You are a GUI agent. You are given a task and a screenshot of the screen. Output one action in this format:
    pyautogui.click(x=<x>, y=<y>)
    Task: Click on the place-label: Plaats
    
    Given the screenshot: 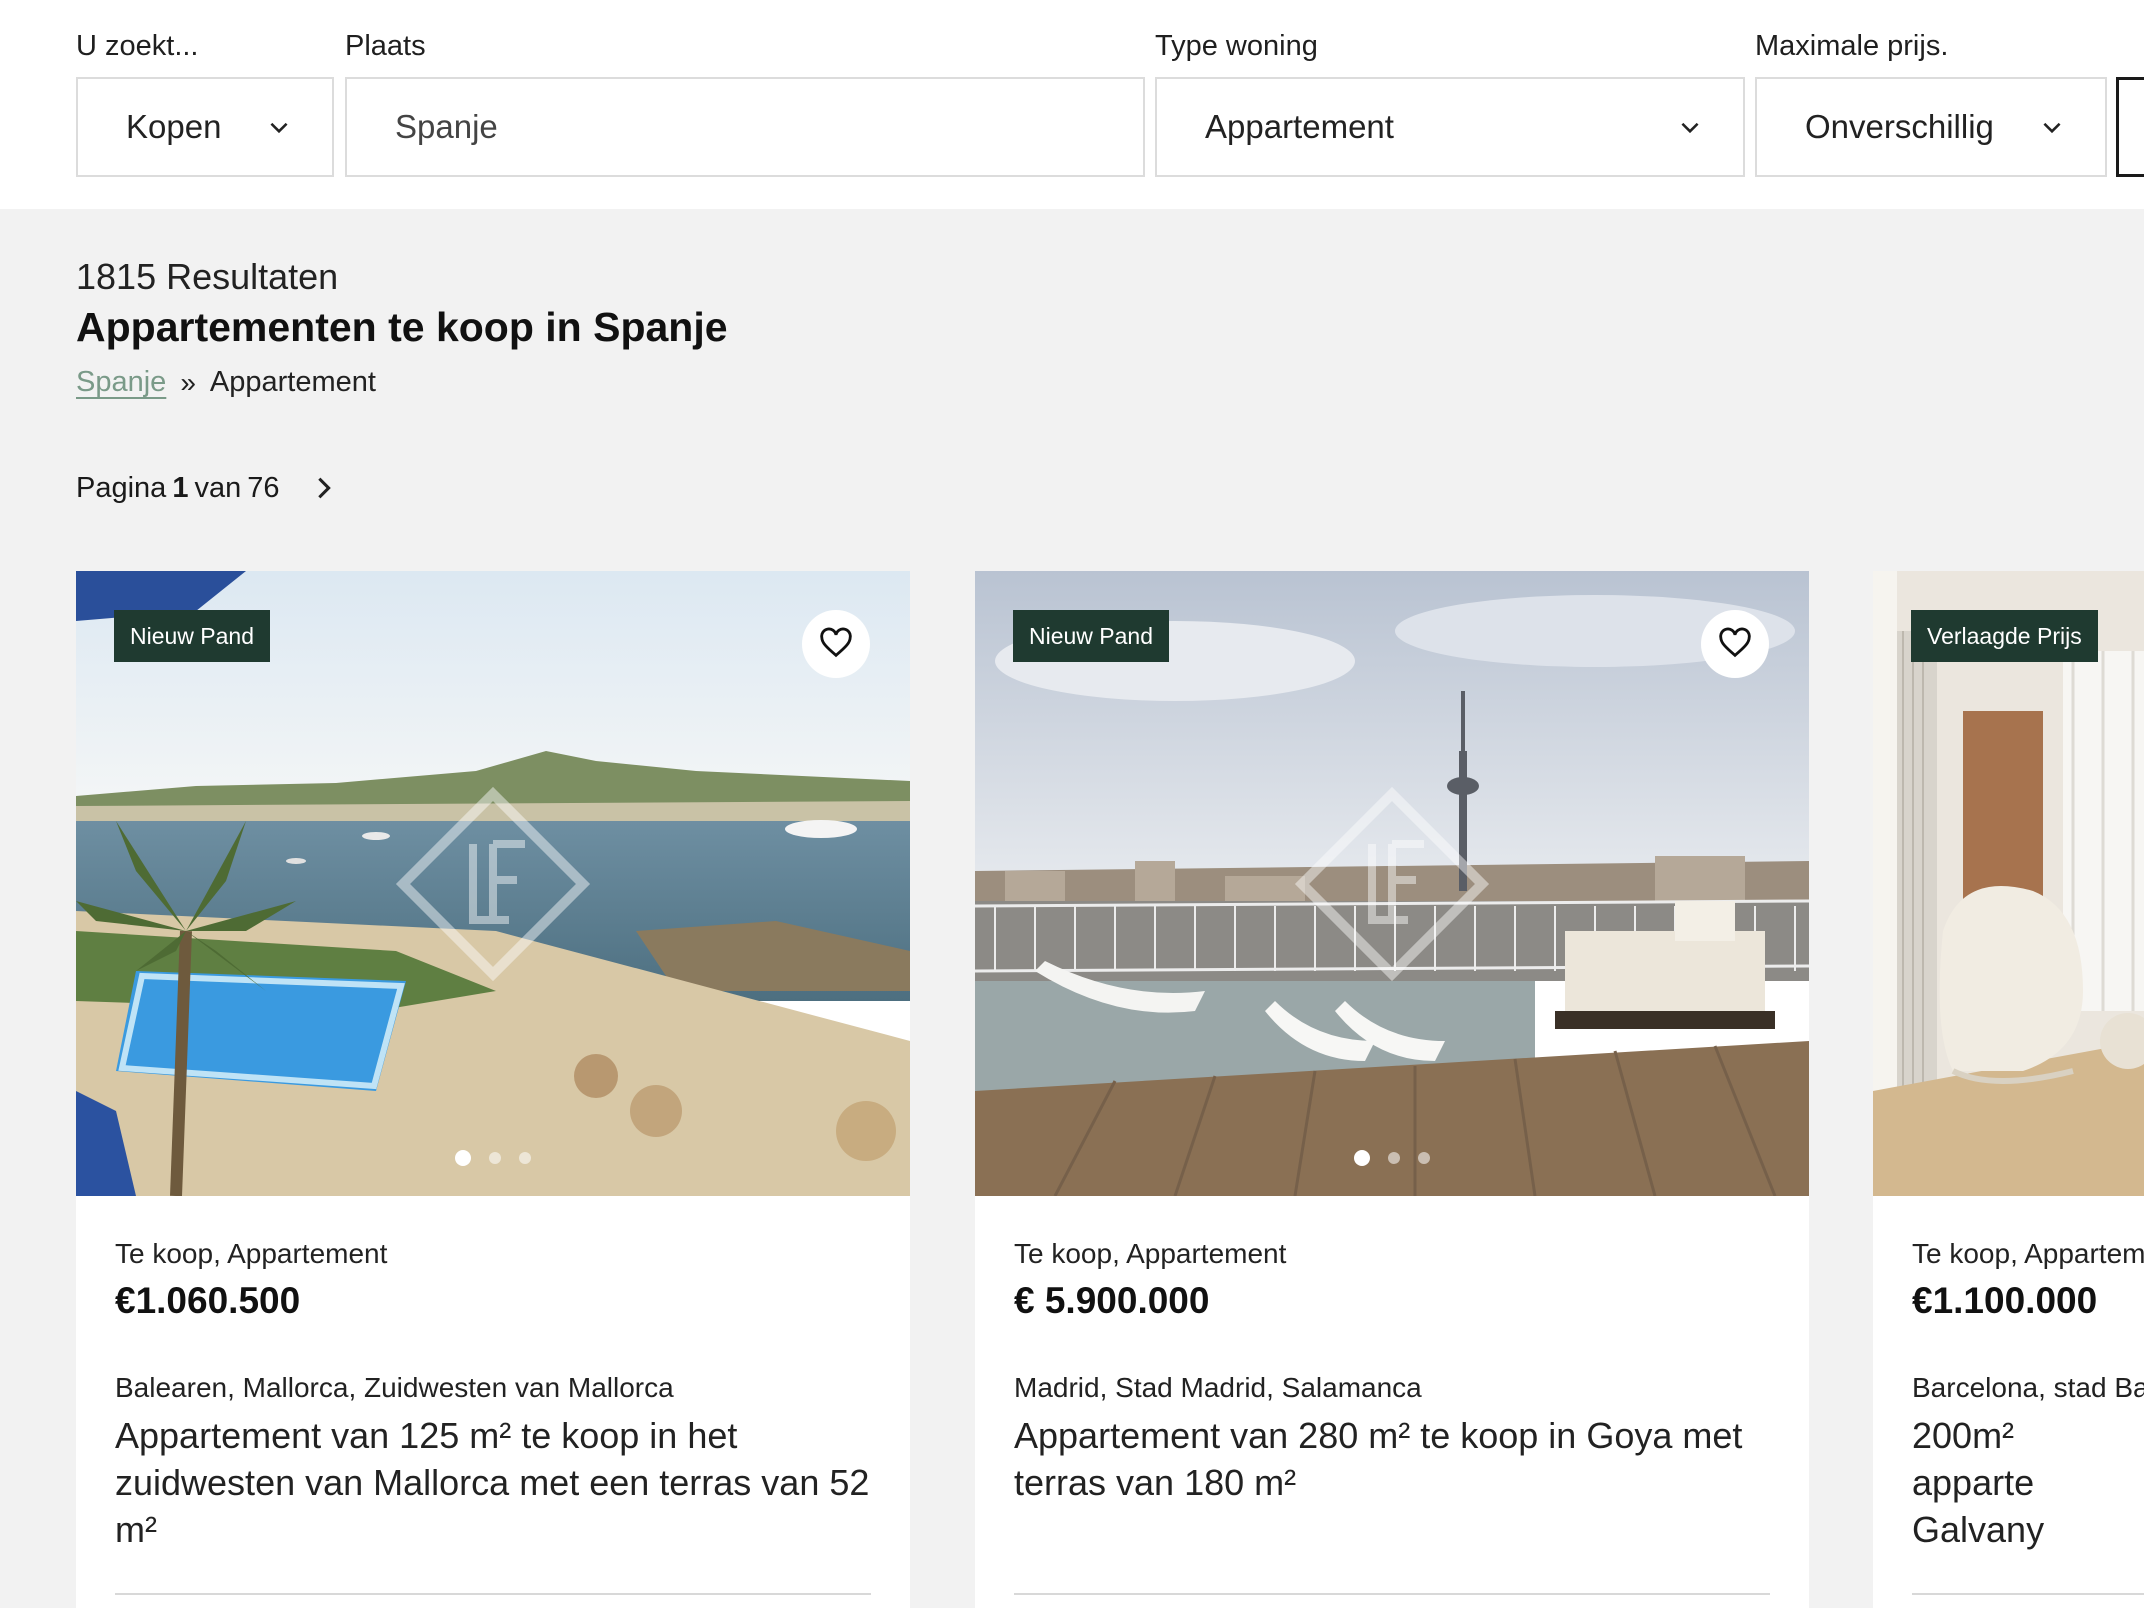 What is the action you would take?
    pyautogui.click(x=385, y=46)
    